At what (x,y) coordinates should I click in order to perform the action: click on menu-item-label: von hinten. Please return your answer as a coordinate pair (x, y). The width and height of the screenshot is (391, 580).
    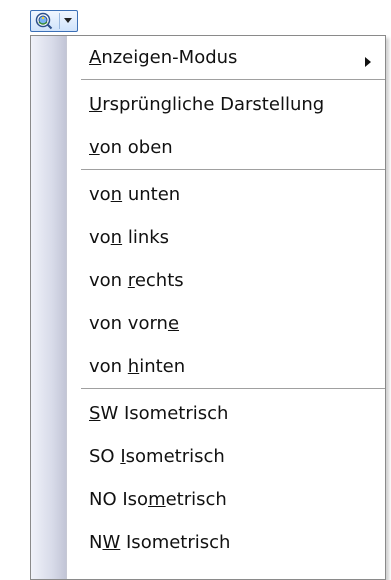
    Looking at the image, I should click on (137, 366).